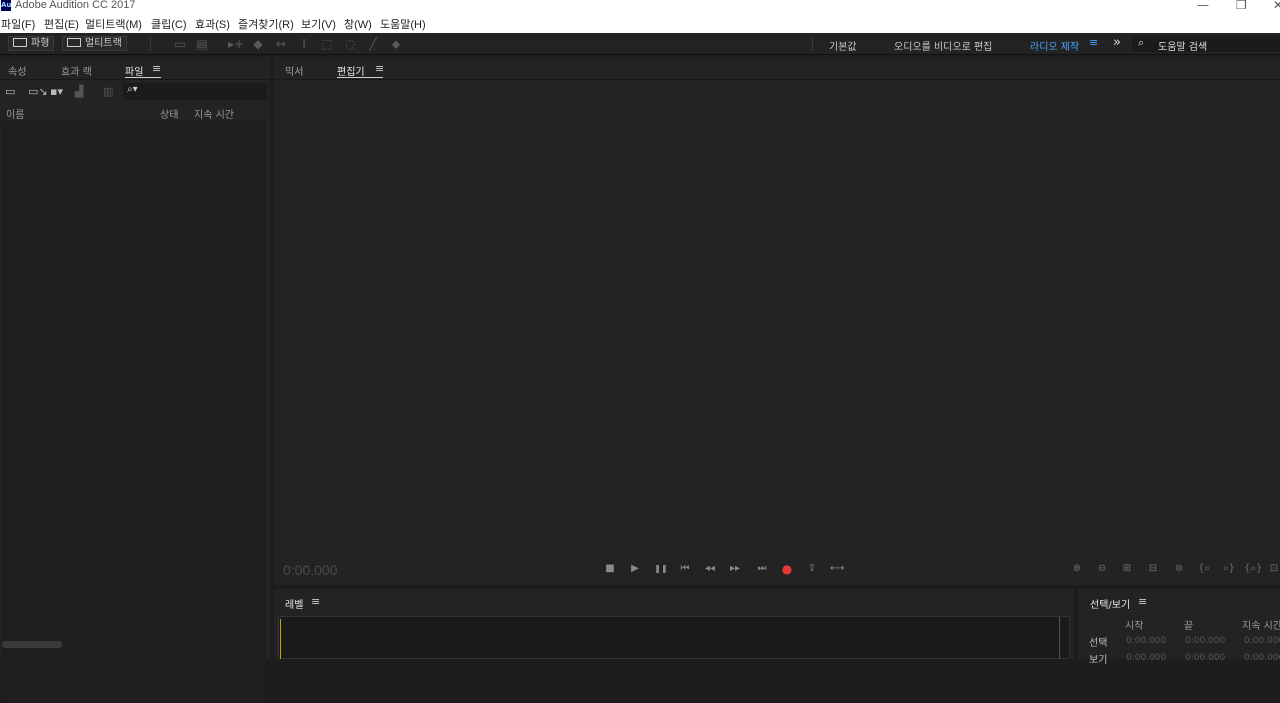 This screenshot has width=1280, height=703. I want to click on zoom-in-at-end-icon: ⌕}, so click(1229, 568).